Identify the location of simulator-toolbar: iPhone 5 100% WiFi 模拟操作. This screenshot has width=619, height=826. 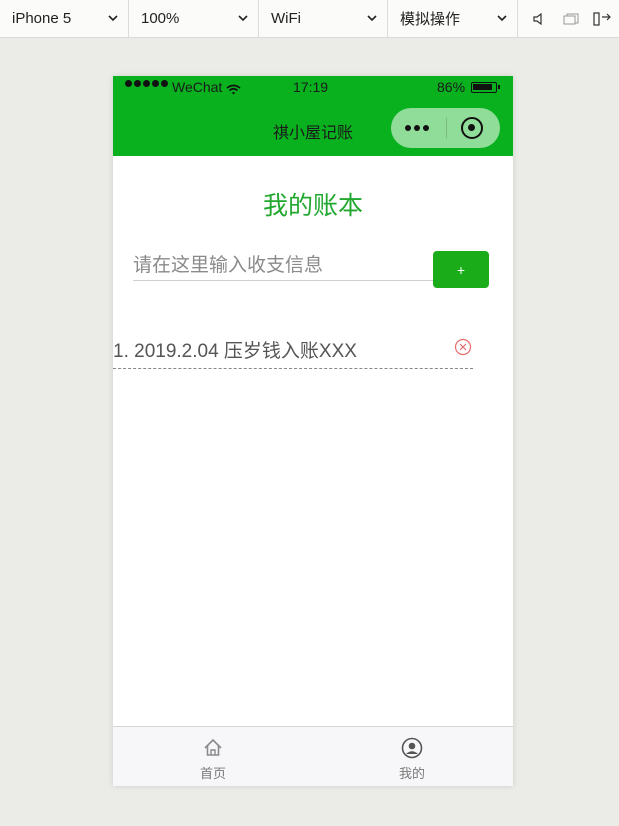
(309, 19).